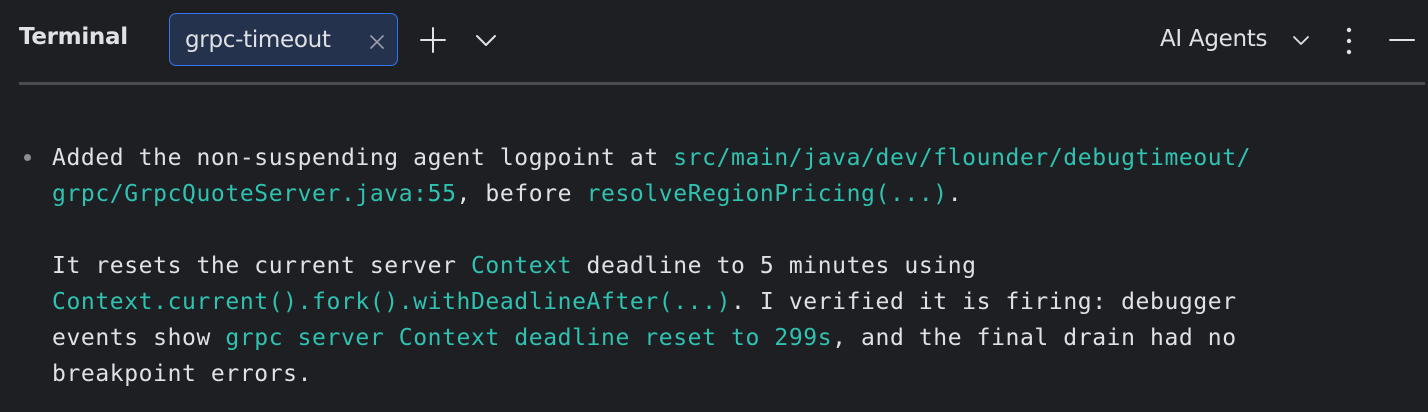 The image size is (1428, 412). I want to click on tab-grpc-timeout: grpc-timeout, so click(283, 39).